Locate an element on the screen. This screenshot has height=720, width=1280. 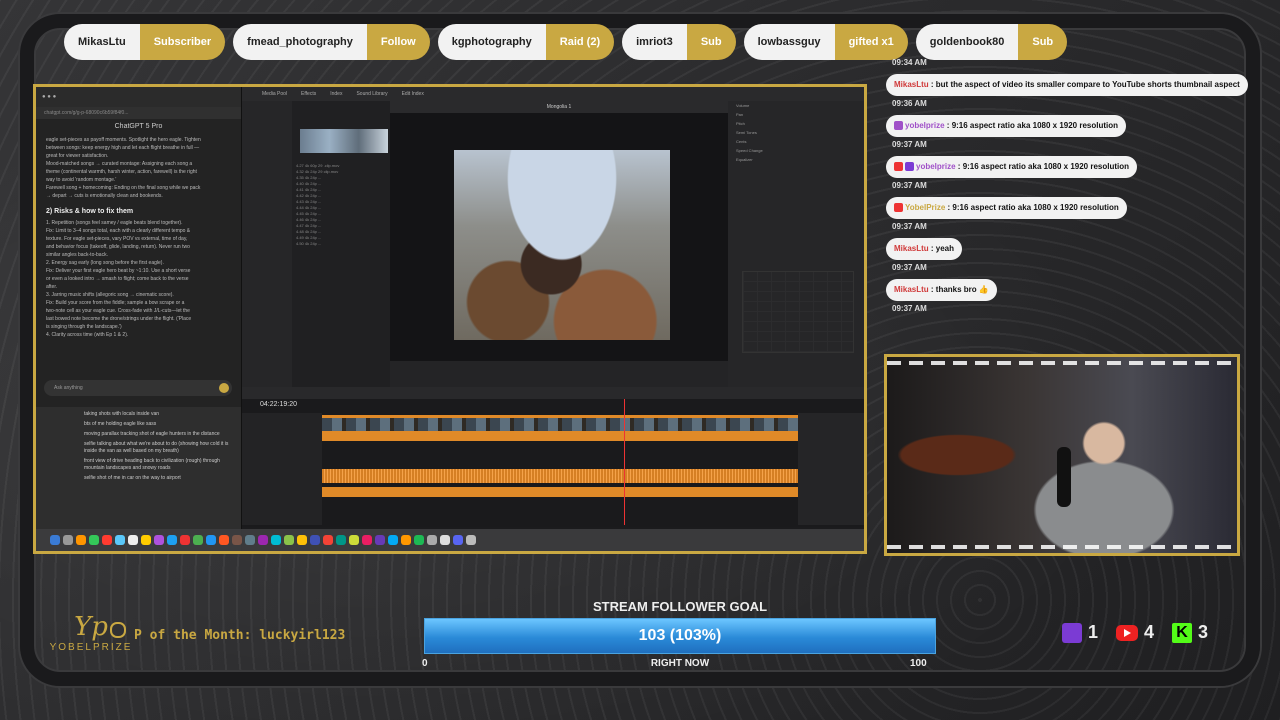
timeline-viewer: Mongolia 1 is located at coordinates (559, 244).